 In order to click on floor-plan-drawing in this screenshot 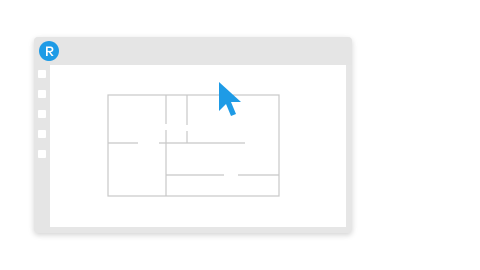, I will do `click(193, 145)`.